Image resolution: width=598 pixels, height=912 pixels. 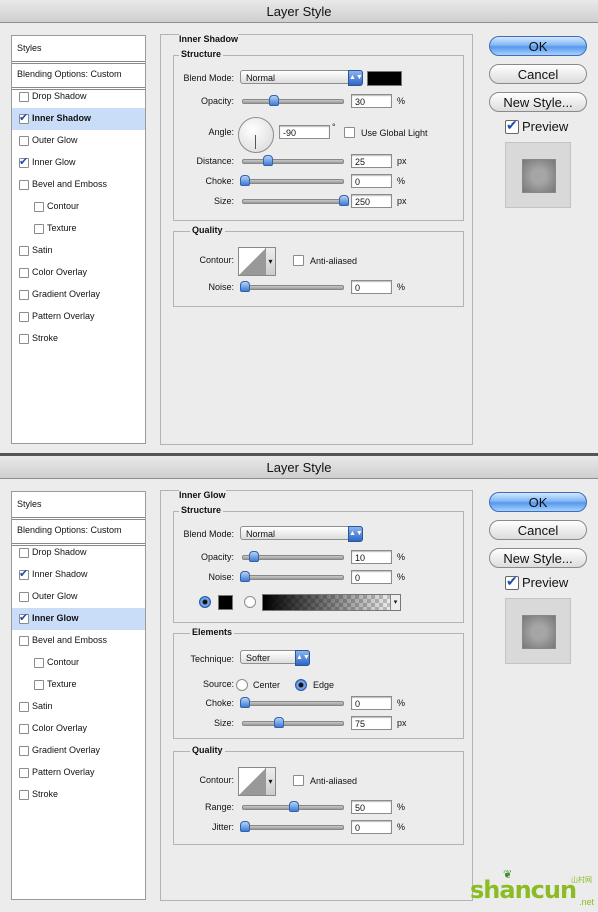 What do you see at coordinates (245, 826) in the screenshot?
I see `jitter-slider-knob` at bounding box center [245, 826].